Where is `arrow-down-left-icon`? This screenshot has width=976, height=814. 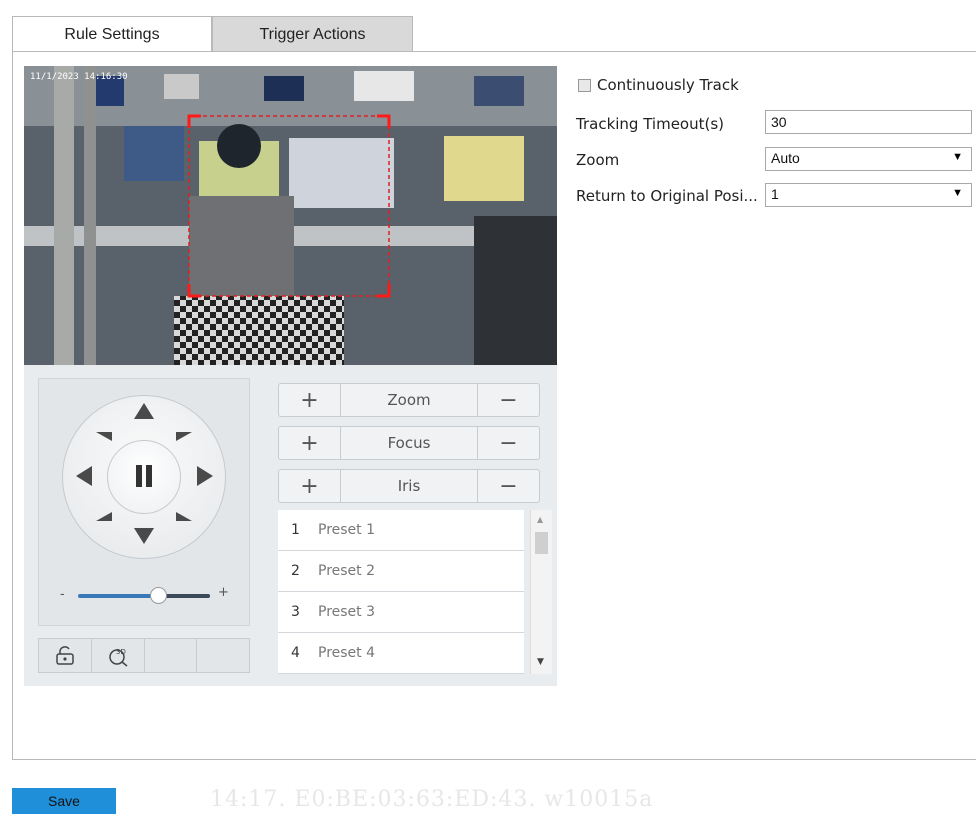 arrow-down-left-icon is located at coordinates (104, 516).